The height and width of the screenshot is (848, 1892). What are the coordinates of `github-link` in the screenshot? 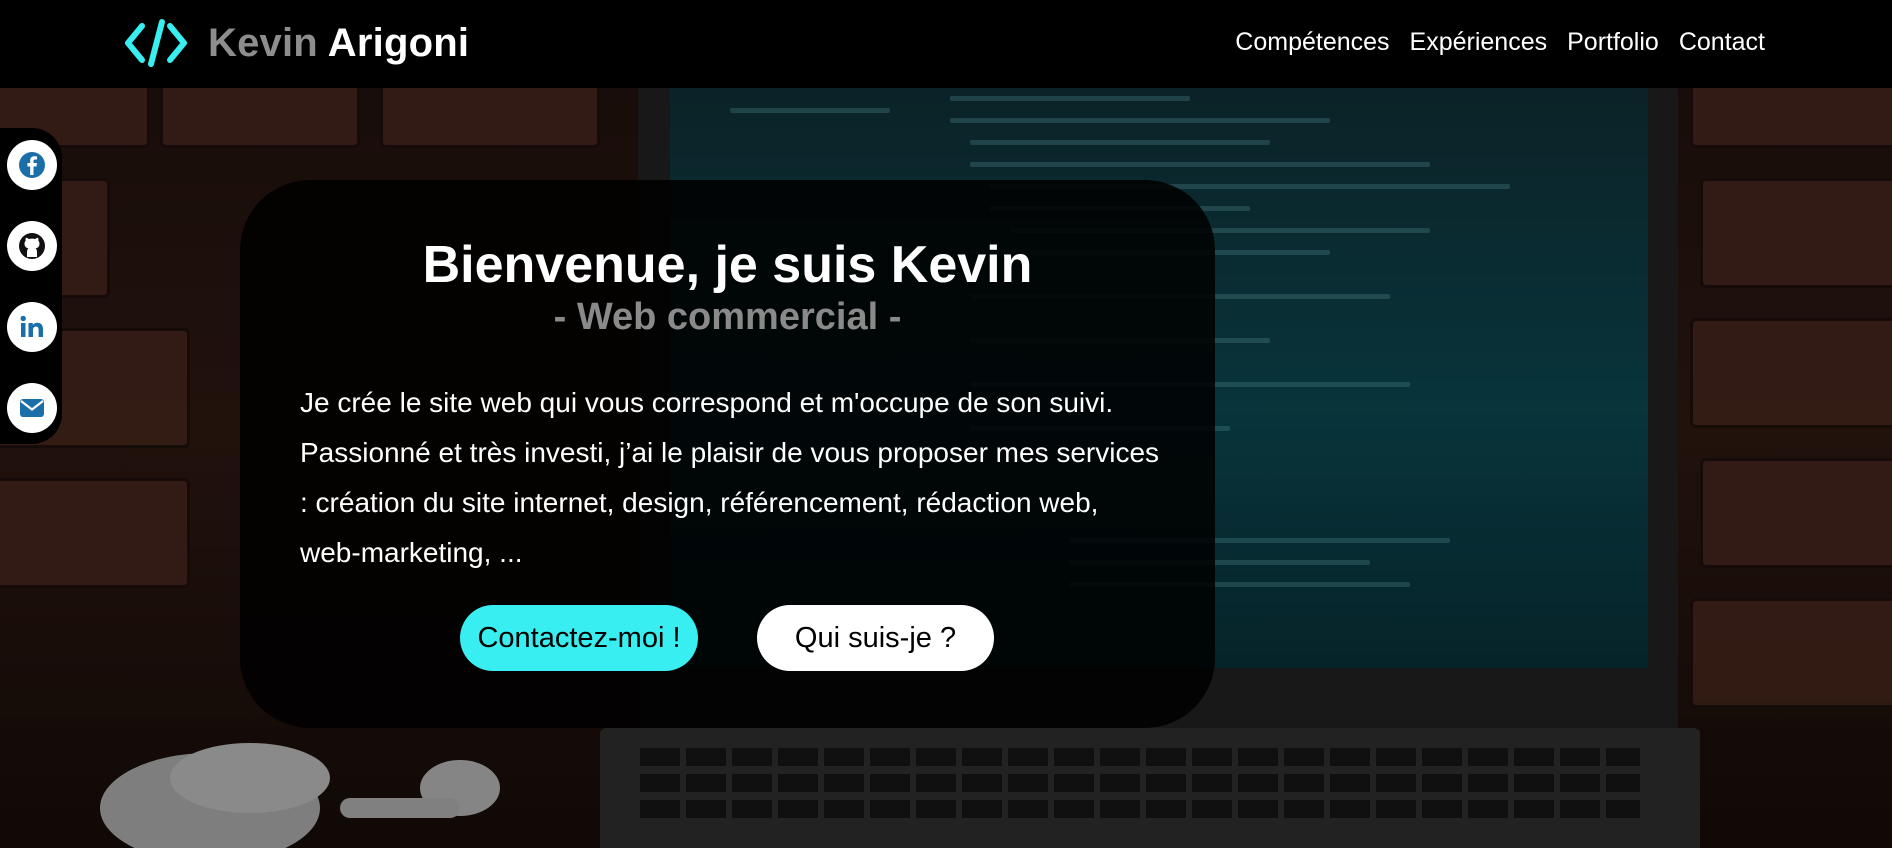 It's located at (32, 246).